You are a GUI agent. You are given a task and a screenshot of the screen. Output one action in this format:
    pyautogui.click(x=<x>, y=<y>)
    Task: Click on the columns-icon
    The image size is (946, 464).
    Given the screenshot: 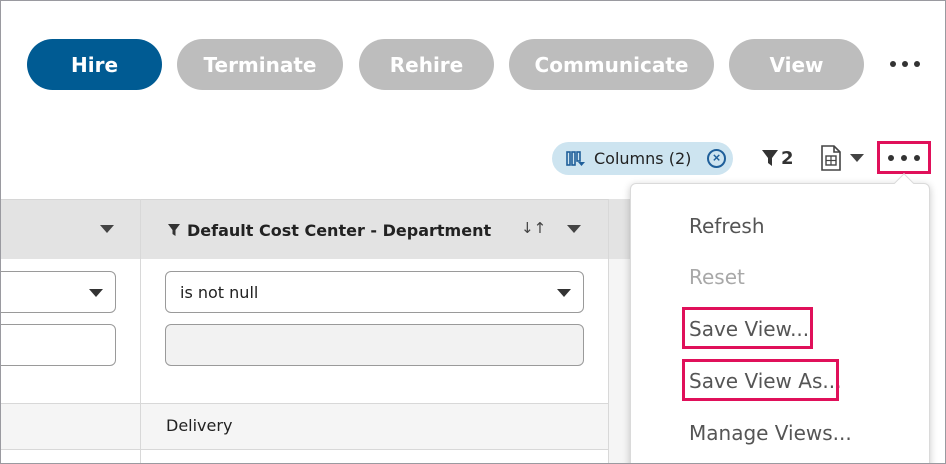 What is the action you would take?
    pyautogui.click(x=575, y=158)
    